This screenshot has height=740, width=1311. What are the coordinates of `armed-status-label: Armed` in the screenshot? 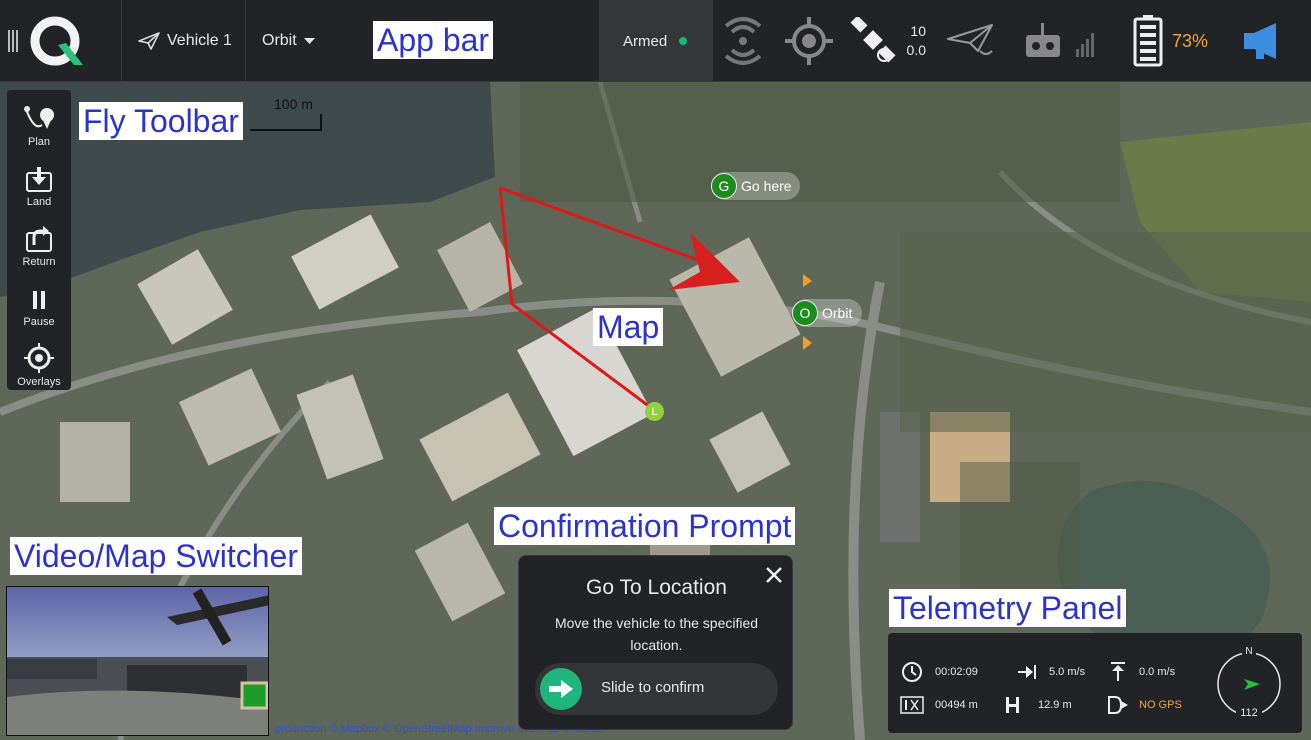 It's located at (645, 41).